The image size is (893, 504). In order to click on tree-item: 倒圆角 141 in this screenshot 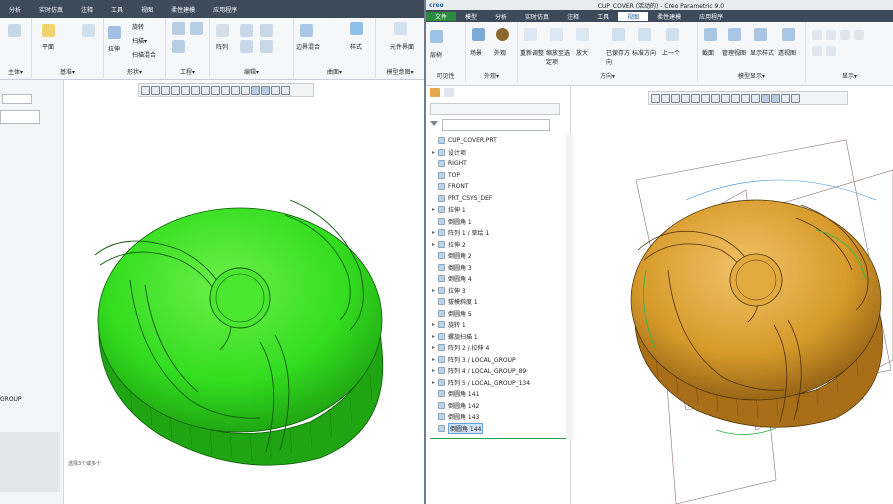, I will do `click(497, 394)`.